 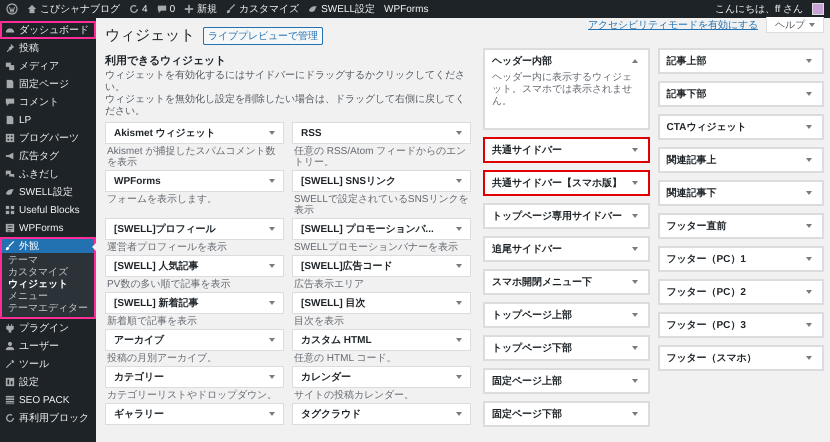 I want to click on grid-icon, so click(x=10, y=138).